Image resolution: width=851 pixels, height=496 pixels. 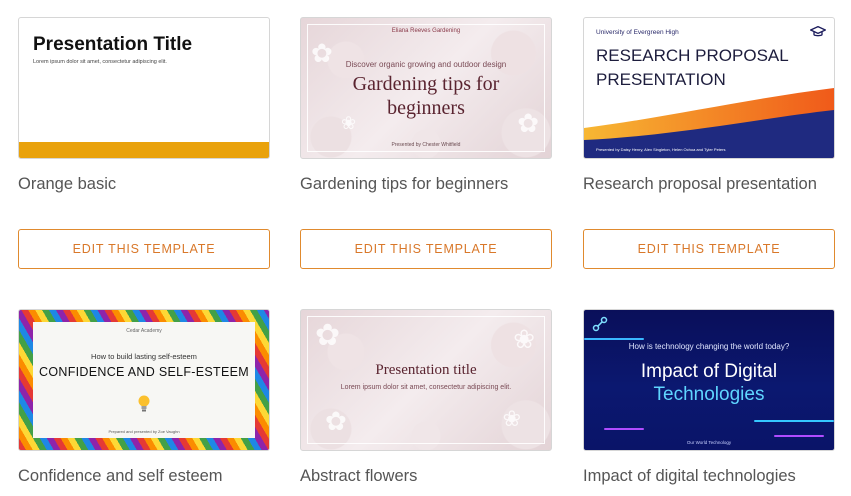 What do you see at coordinates (426, 31) in the screenshot?
I see `thumb-brand: Eliana Reeves Gardening` at bounding box center [426, 31].